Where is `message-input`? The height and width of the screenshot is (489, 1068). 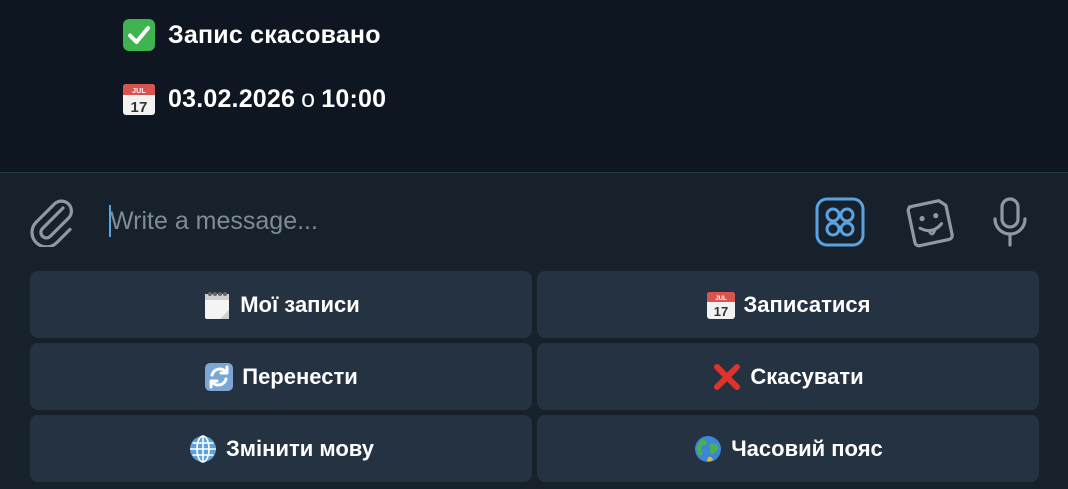
message-input is located at coordinates (440, 221).